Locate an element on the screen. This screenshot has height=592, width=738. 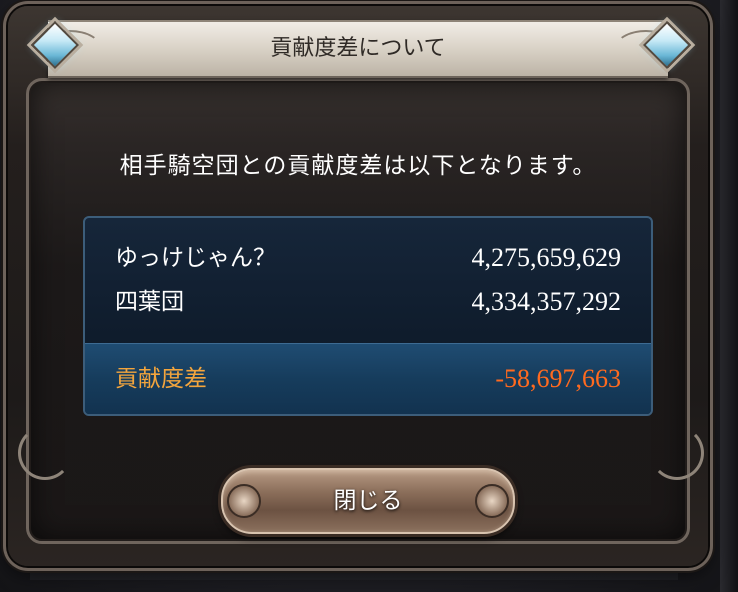
difference-row: 貢献度差 -58,697,663 is located at coordinates (368, 379).